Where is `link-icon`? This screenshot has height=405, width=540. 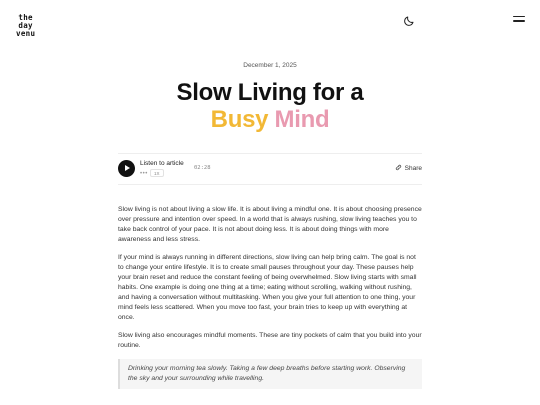
link-icon is located at coordinates (398, 167).